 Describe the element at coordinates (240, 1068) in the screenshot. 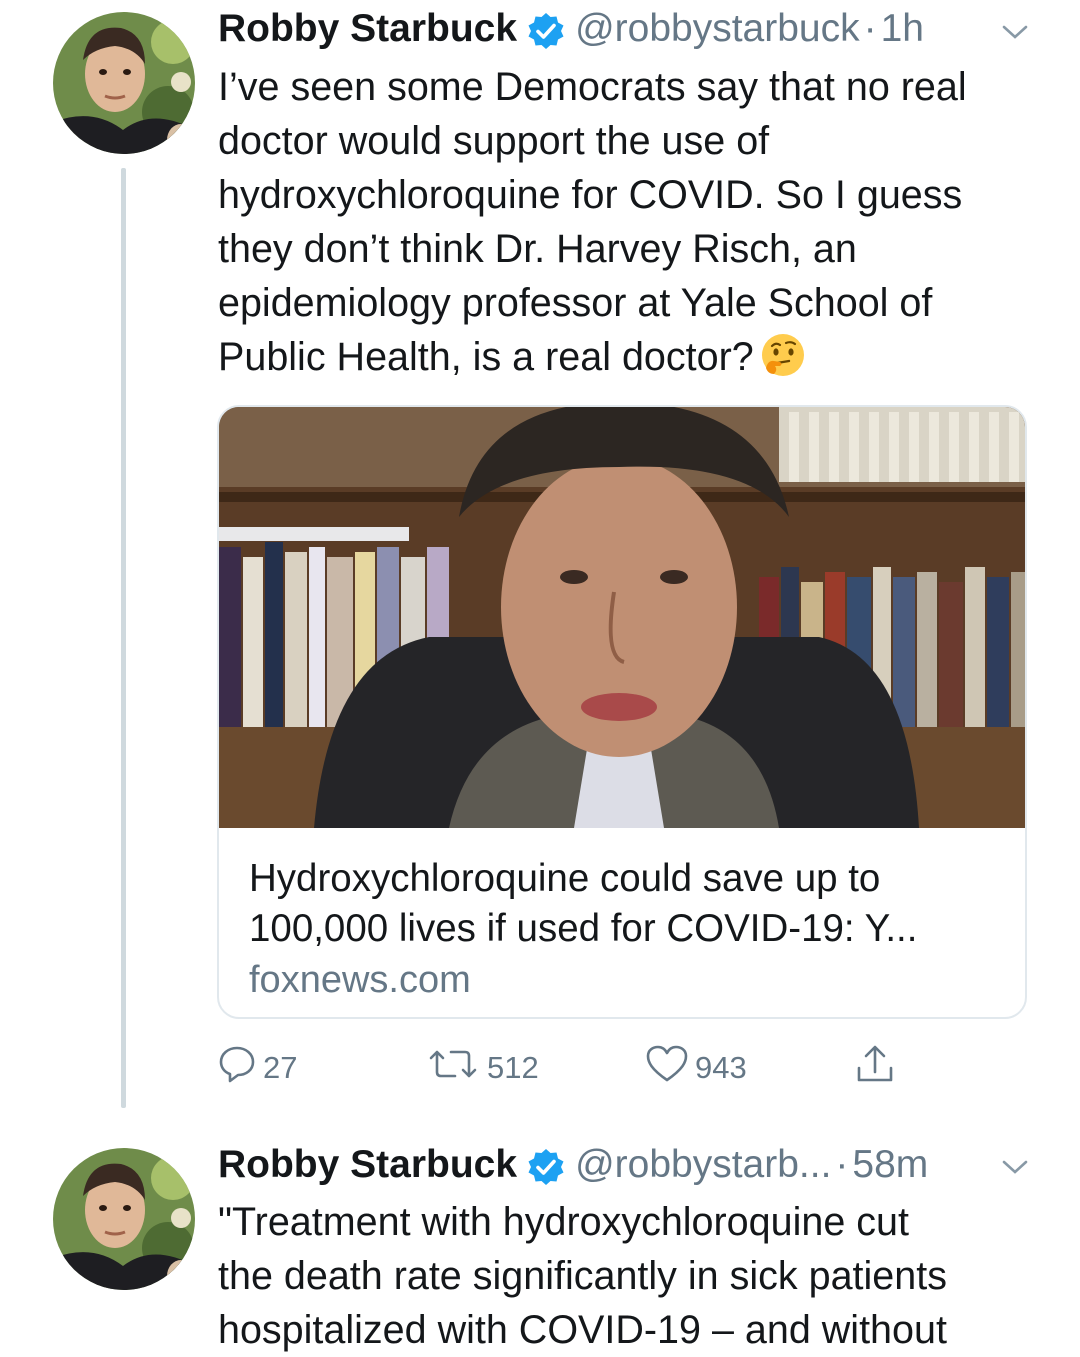

I see `reply-icon` at that location.